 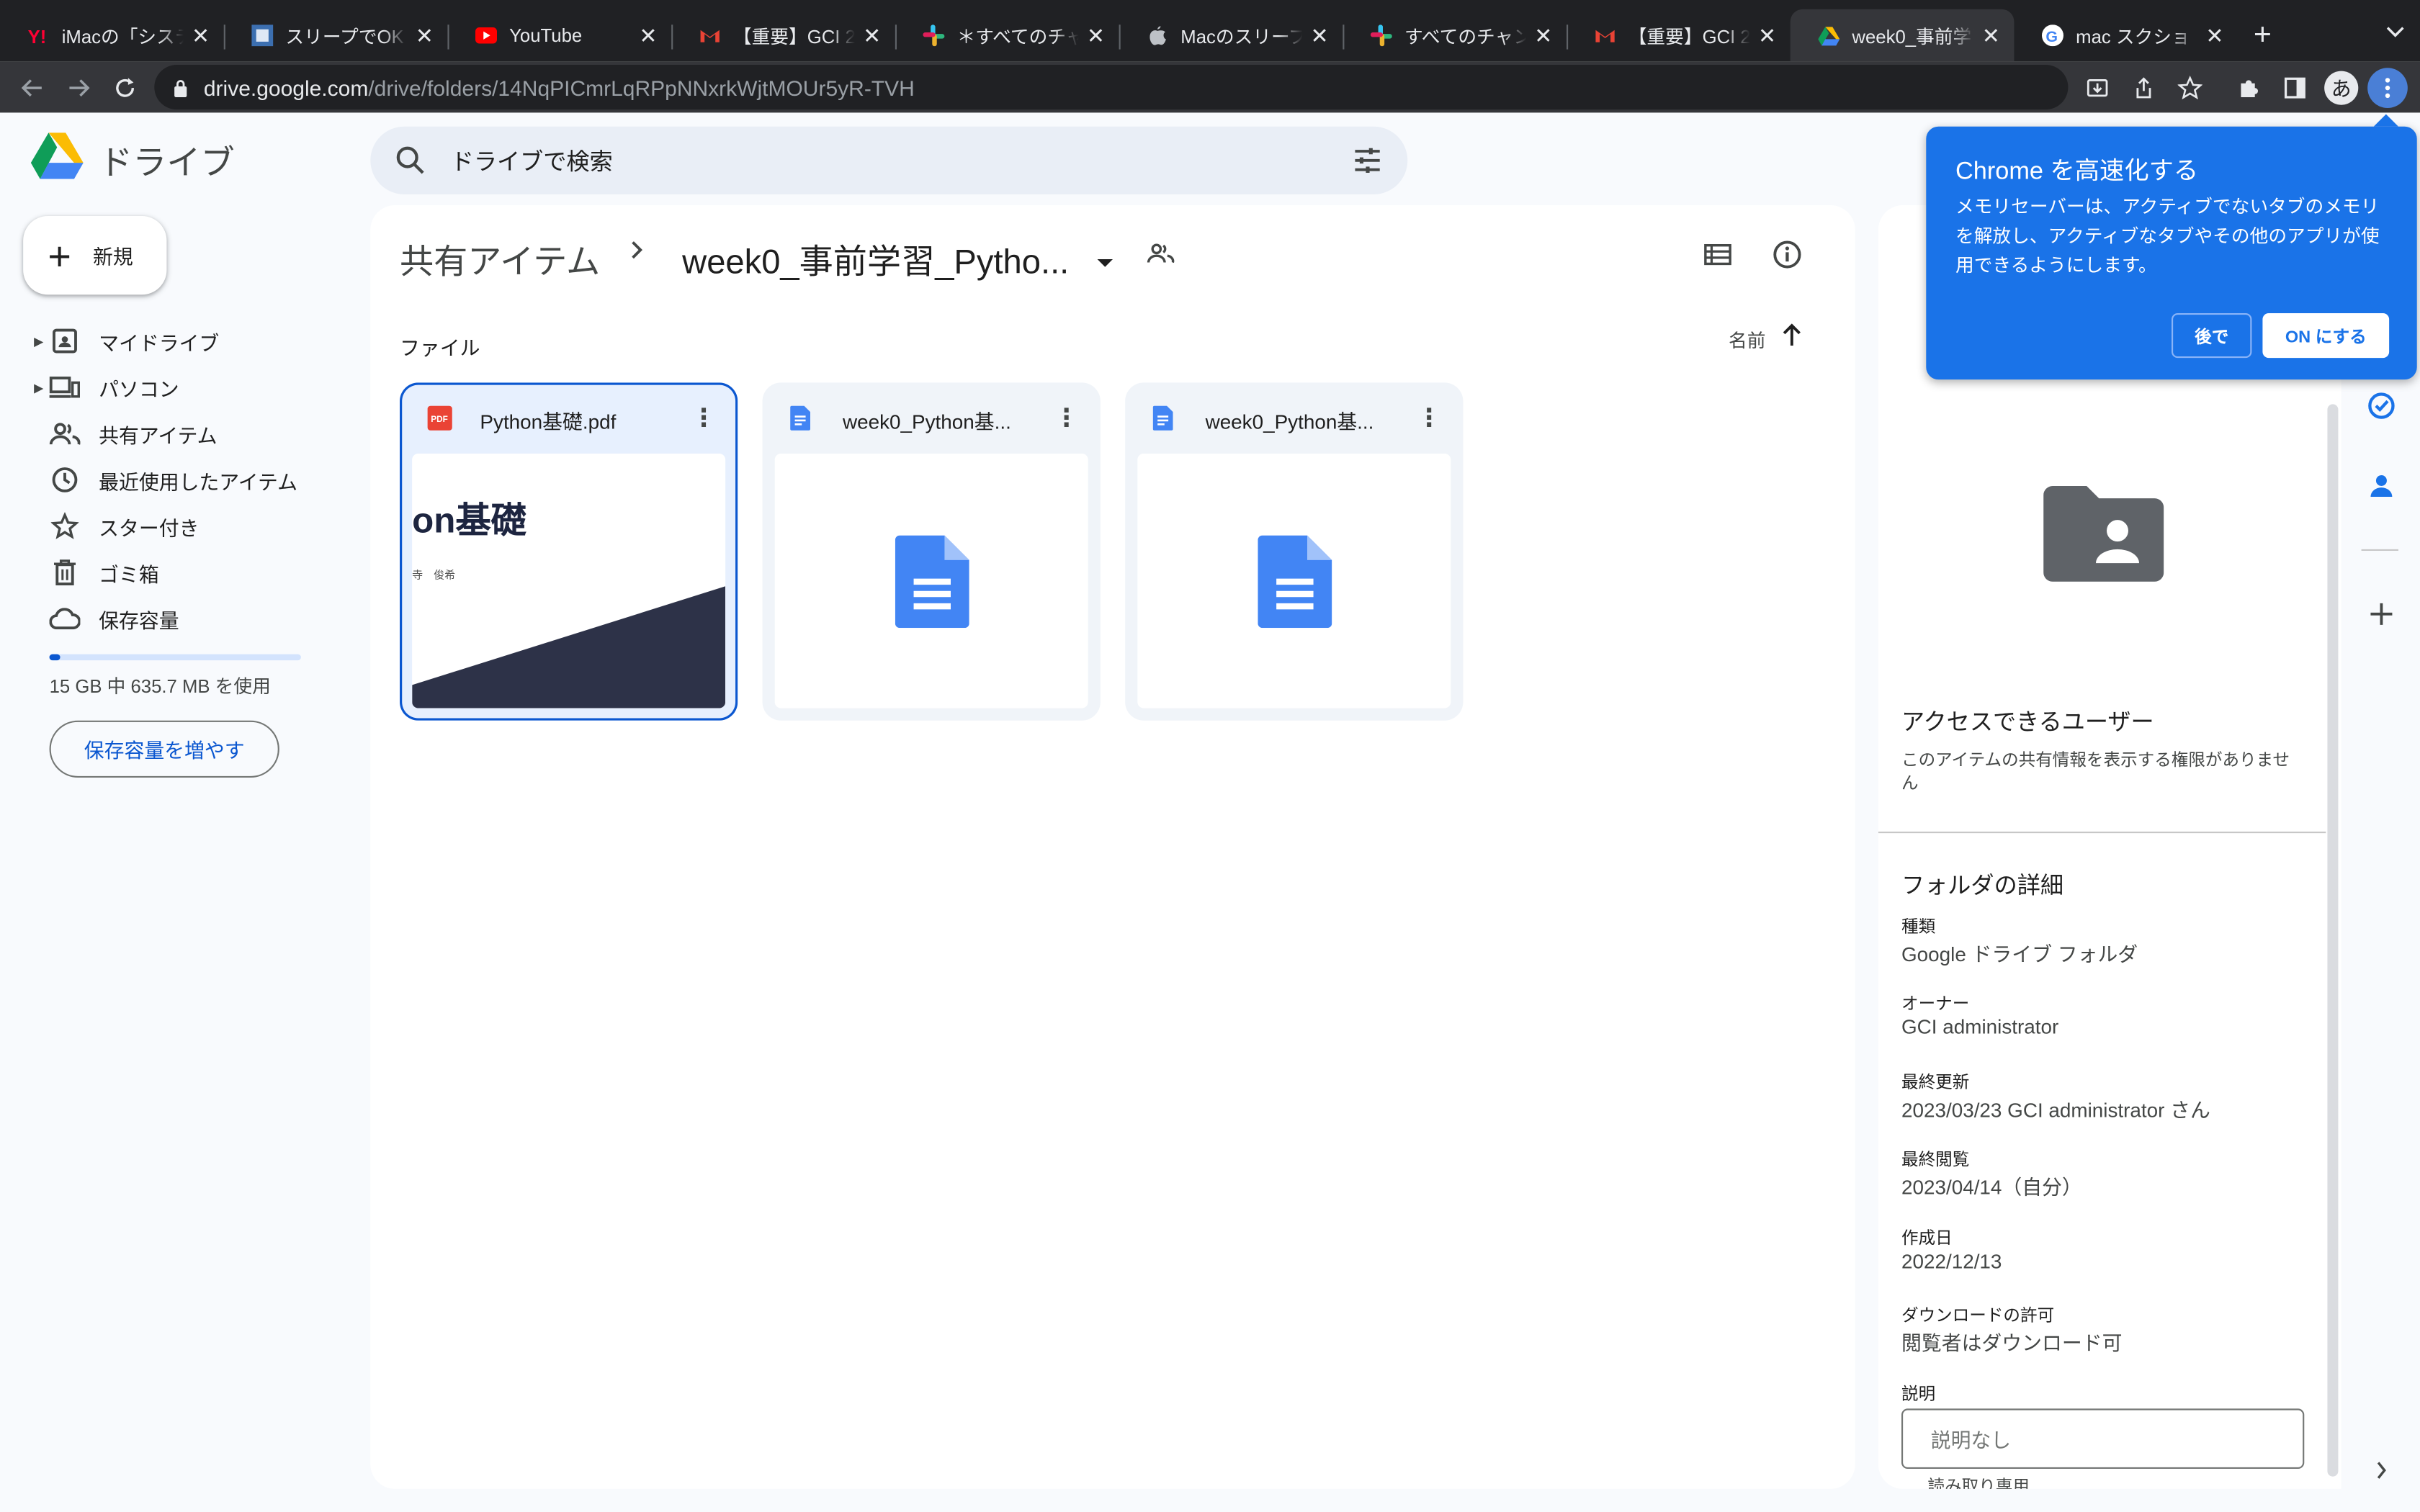 I want to click on svg-text: Y!, so click(x=37, y=36).